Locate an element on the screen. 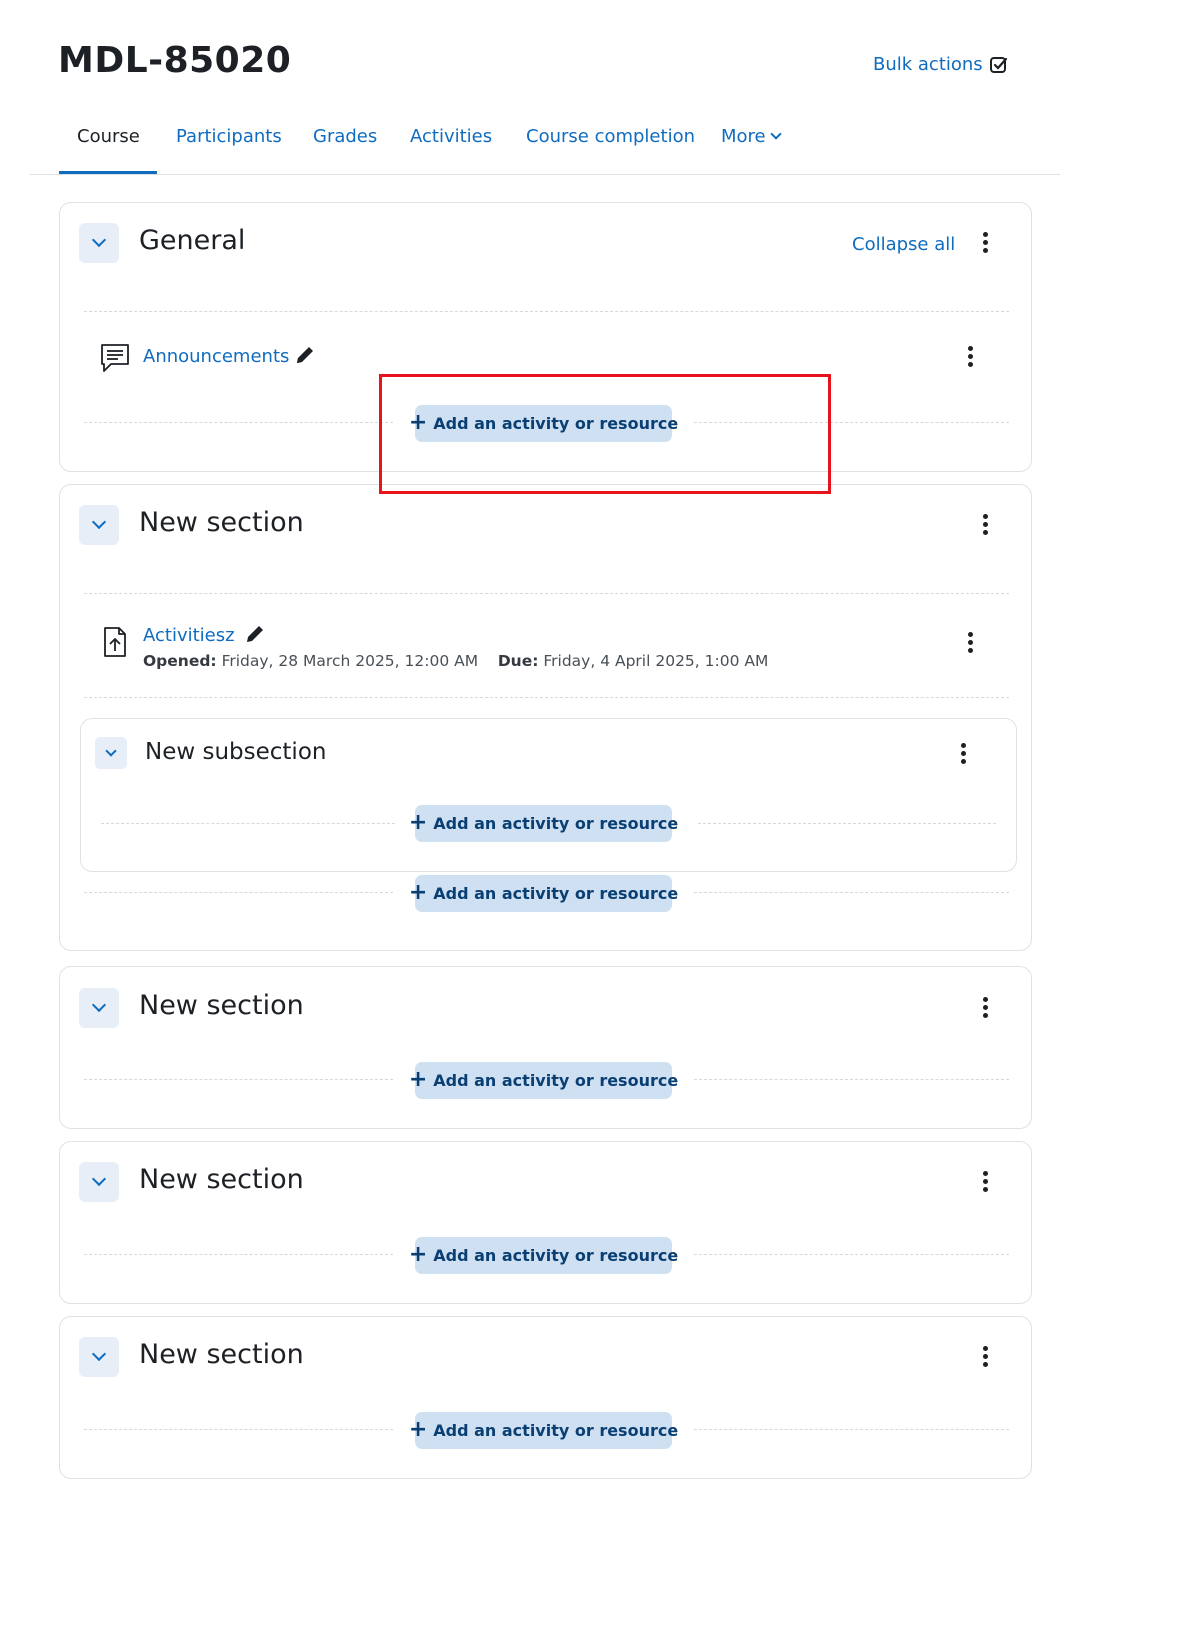 The width and height of the screenshot is (1197, 1633). page-title: MDL-85020 is located at coordinates (175, 60).